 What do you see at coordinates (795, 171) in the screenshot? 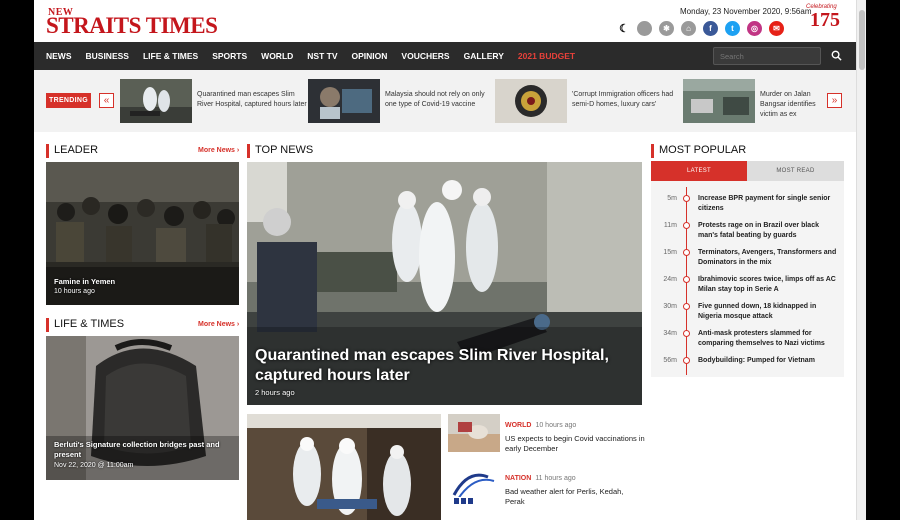
I see `tab-most-read: MOST READ` at bounding box center [795, 171].